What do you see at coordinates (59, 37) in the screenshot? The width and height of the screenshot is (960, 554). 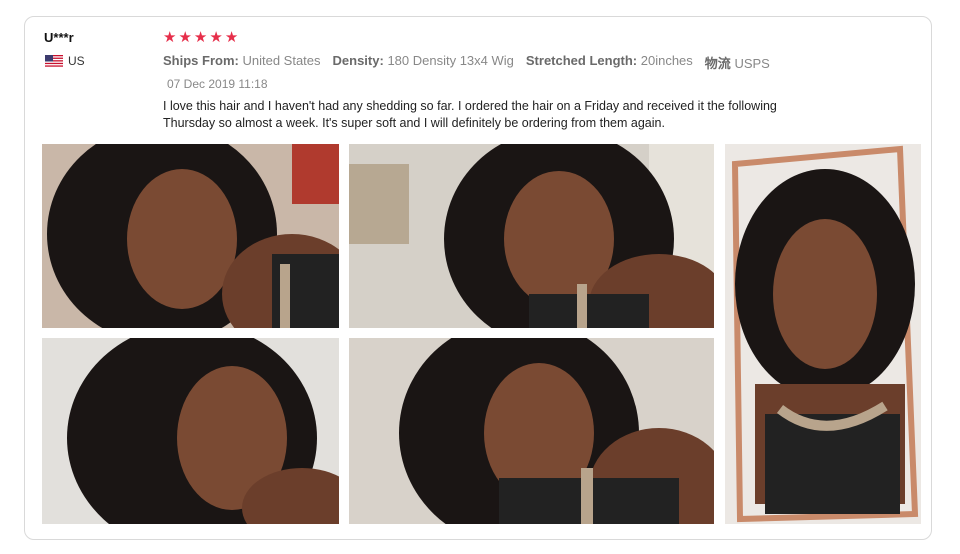 I see `reviewer-name: U***r` at bounding box center [59, 37].